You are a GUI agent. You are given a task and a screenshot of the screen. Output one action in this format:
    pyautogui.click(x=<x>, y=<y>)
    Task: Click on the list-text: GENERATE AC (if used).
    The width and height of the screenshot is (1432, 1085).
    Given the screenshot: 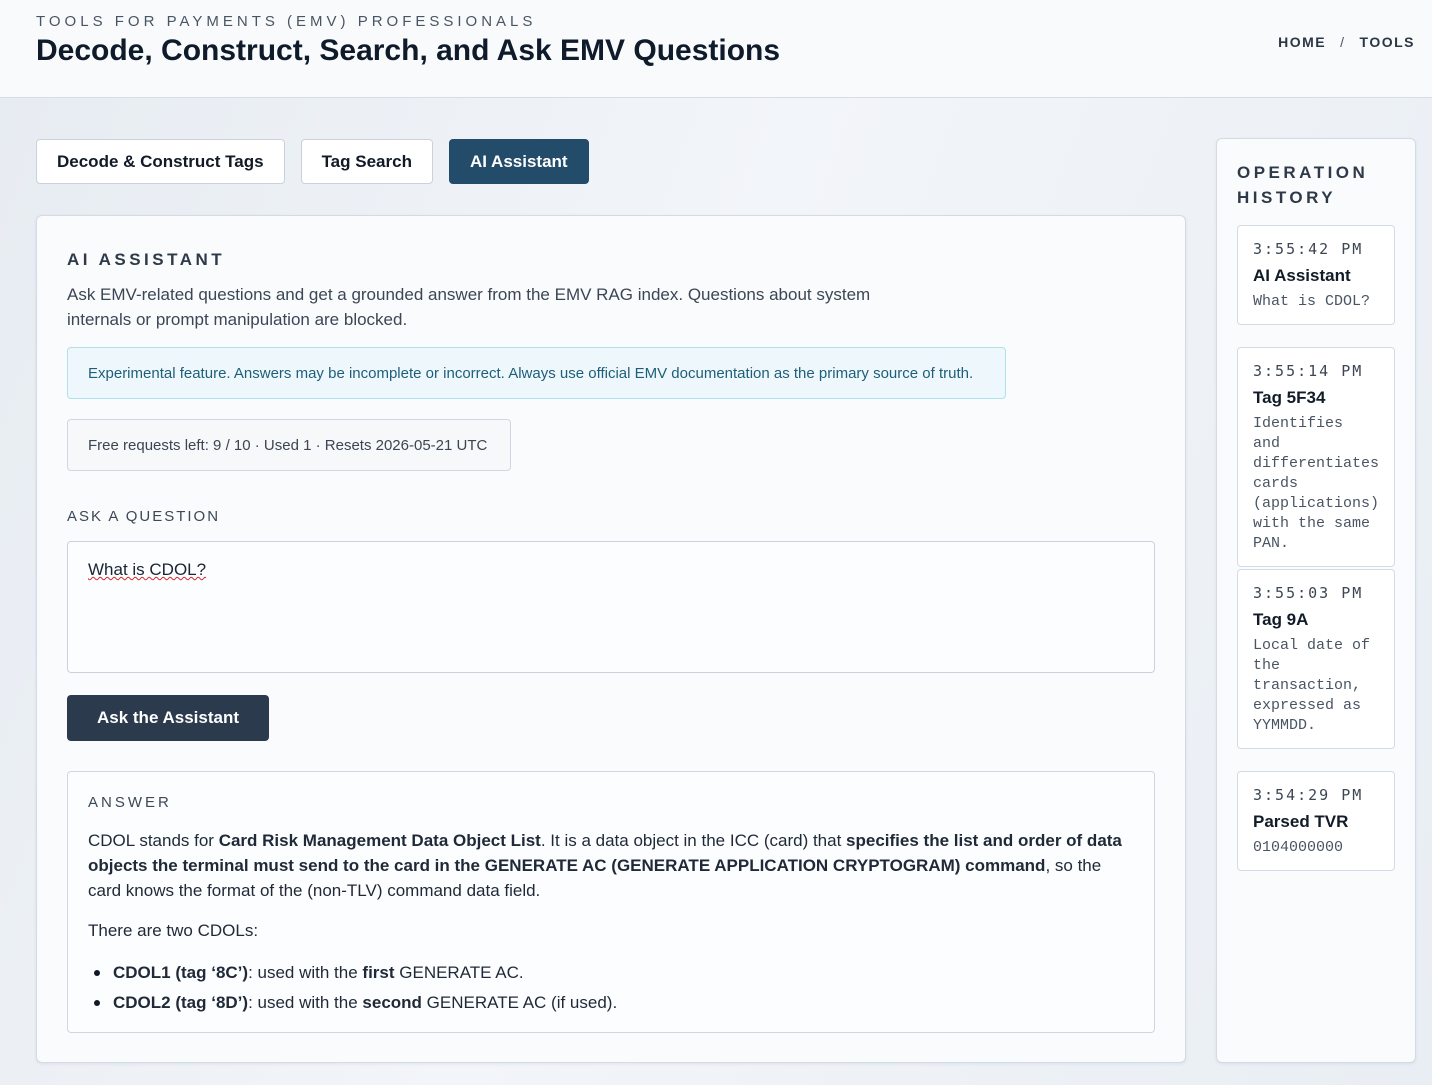 What is the action you would take?
    pyautogui.click(x=519, y=1002)
    